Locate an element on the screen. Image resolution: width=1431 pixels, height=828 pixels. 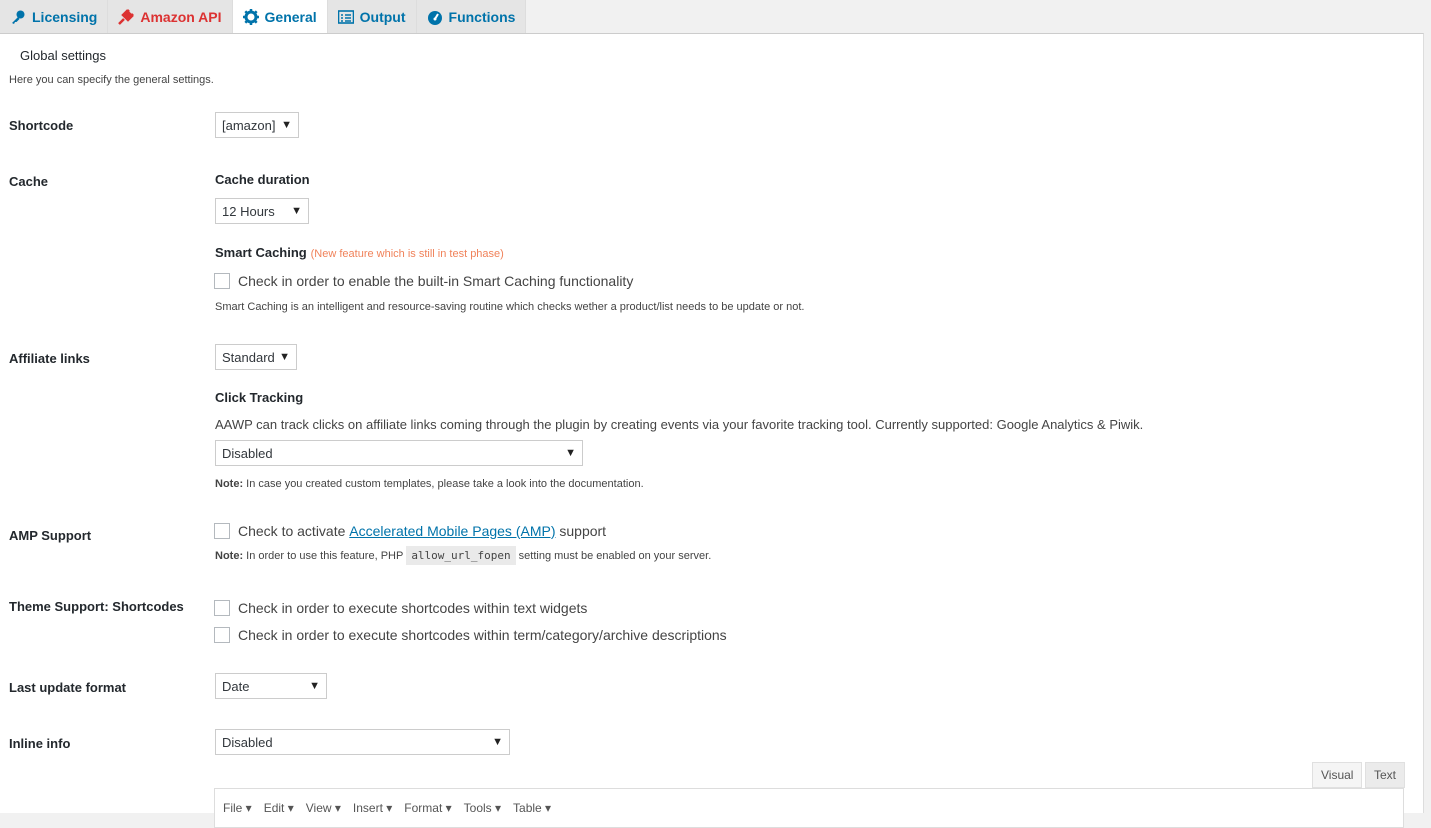
menu-file: File ▾ is located at coordinates (237, 808).